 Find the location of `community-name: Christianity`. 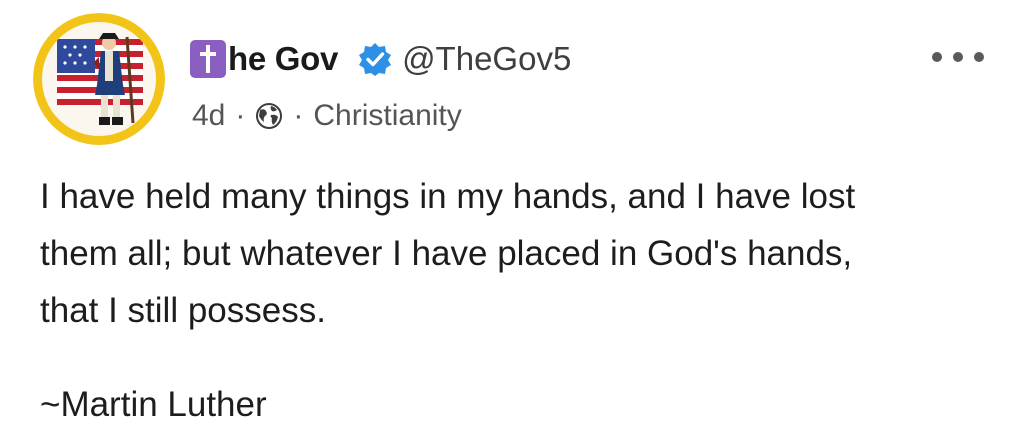

community-name: Christianity is located at coordinates (387, 116).